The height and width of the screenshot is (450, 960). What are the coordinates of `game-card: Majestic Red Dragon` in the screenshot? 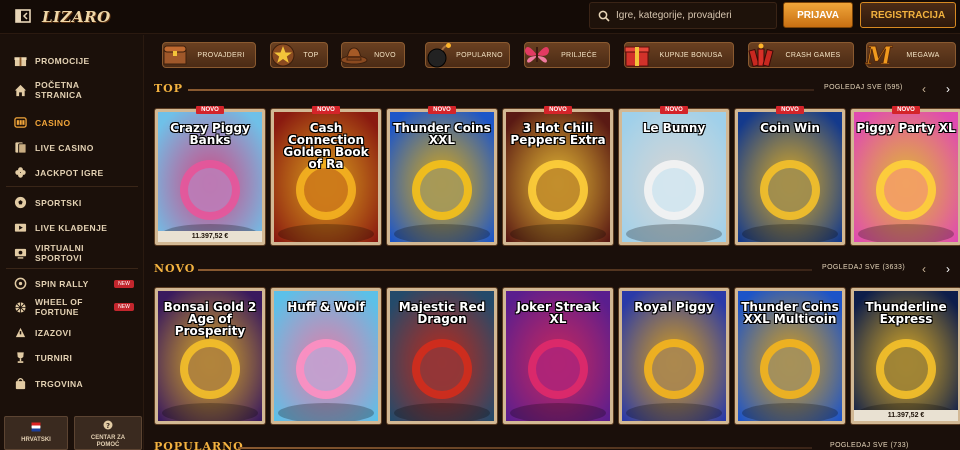 It's located at (442, 356).